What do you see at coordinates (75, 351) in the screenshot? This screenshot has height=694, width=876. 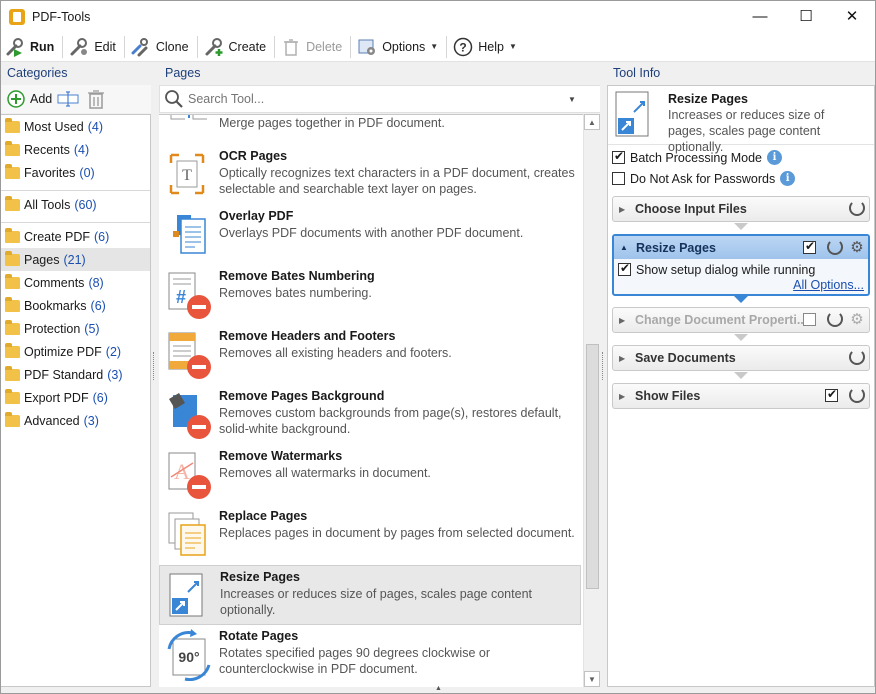 I see `category-optimize-pdf: Optimize PDF (2)` at bounding box center [75, 351].